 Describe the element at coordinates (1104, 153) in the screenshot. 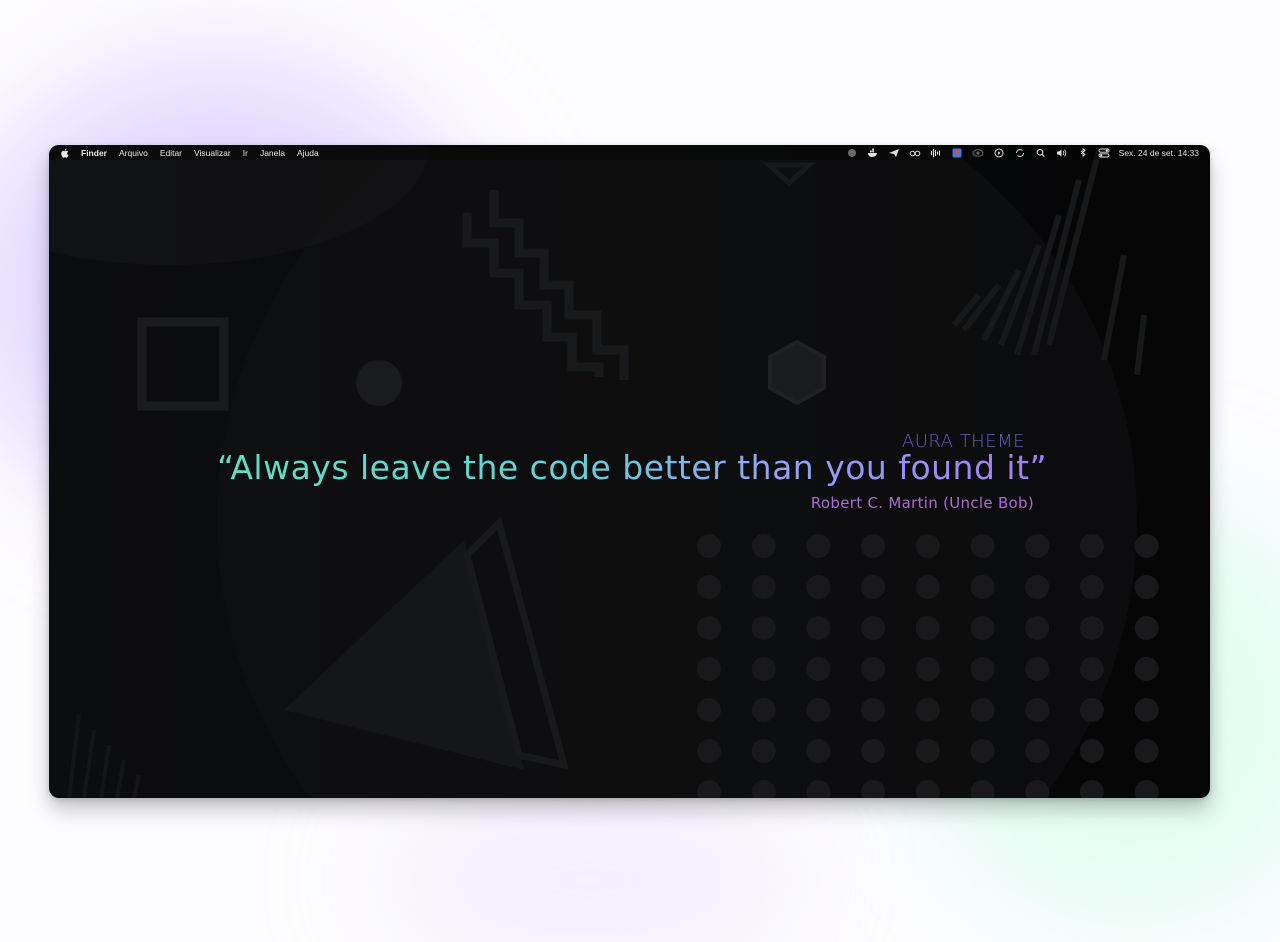

I see `control-center-icon` at that location.